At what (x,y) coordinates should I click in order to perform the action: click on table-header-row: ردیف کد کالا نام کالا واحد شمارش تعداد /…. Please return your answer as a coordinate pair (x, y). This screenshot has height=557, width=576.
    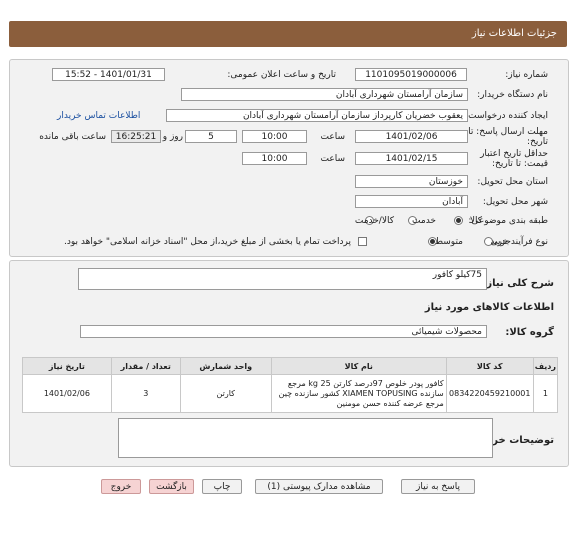
    Looking at the image, I should click on (290, 366).